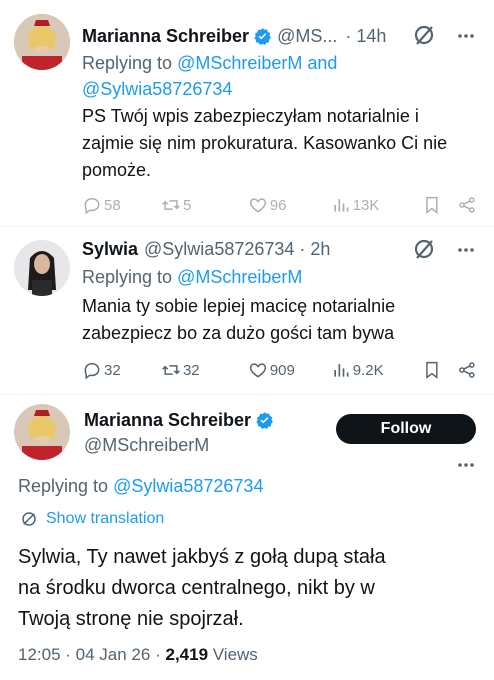 The height and width of the screenshot is (680, 494). I want to click on show-translation-link: Show translation, so click(92, 519).